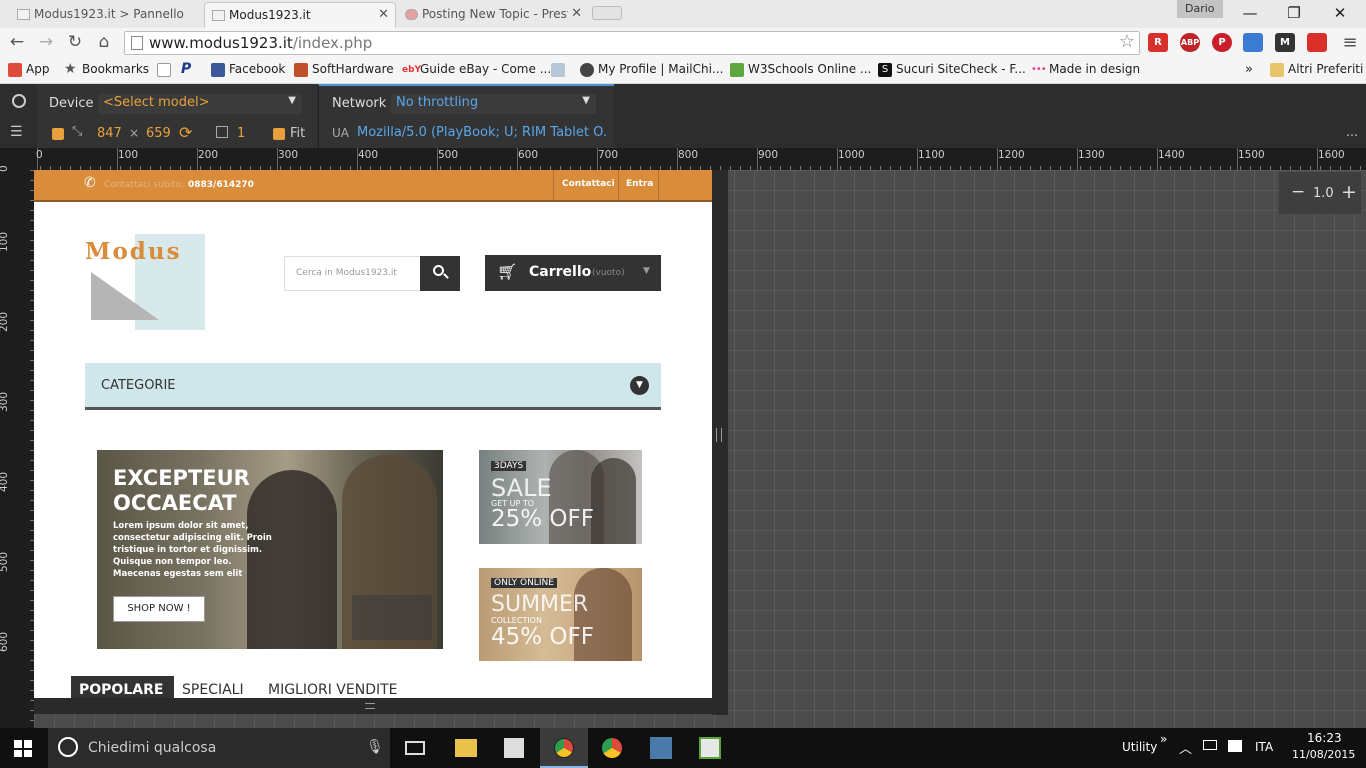 The height and width of the screenshot is (768, 1366). I want to click on bookmark-made-in-design: ••• Made in design, so click(1085, 69).